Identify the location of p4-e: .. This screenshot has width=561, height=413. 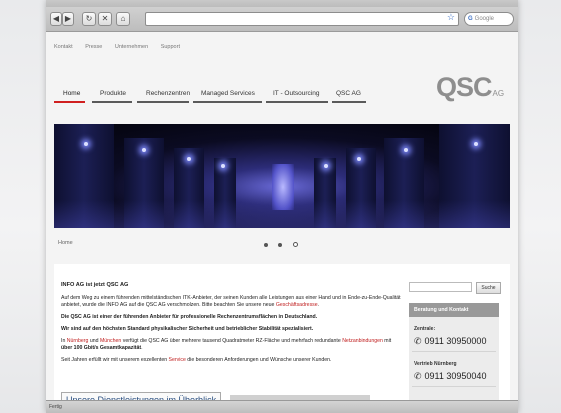
(142, 348).